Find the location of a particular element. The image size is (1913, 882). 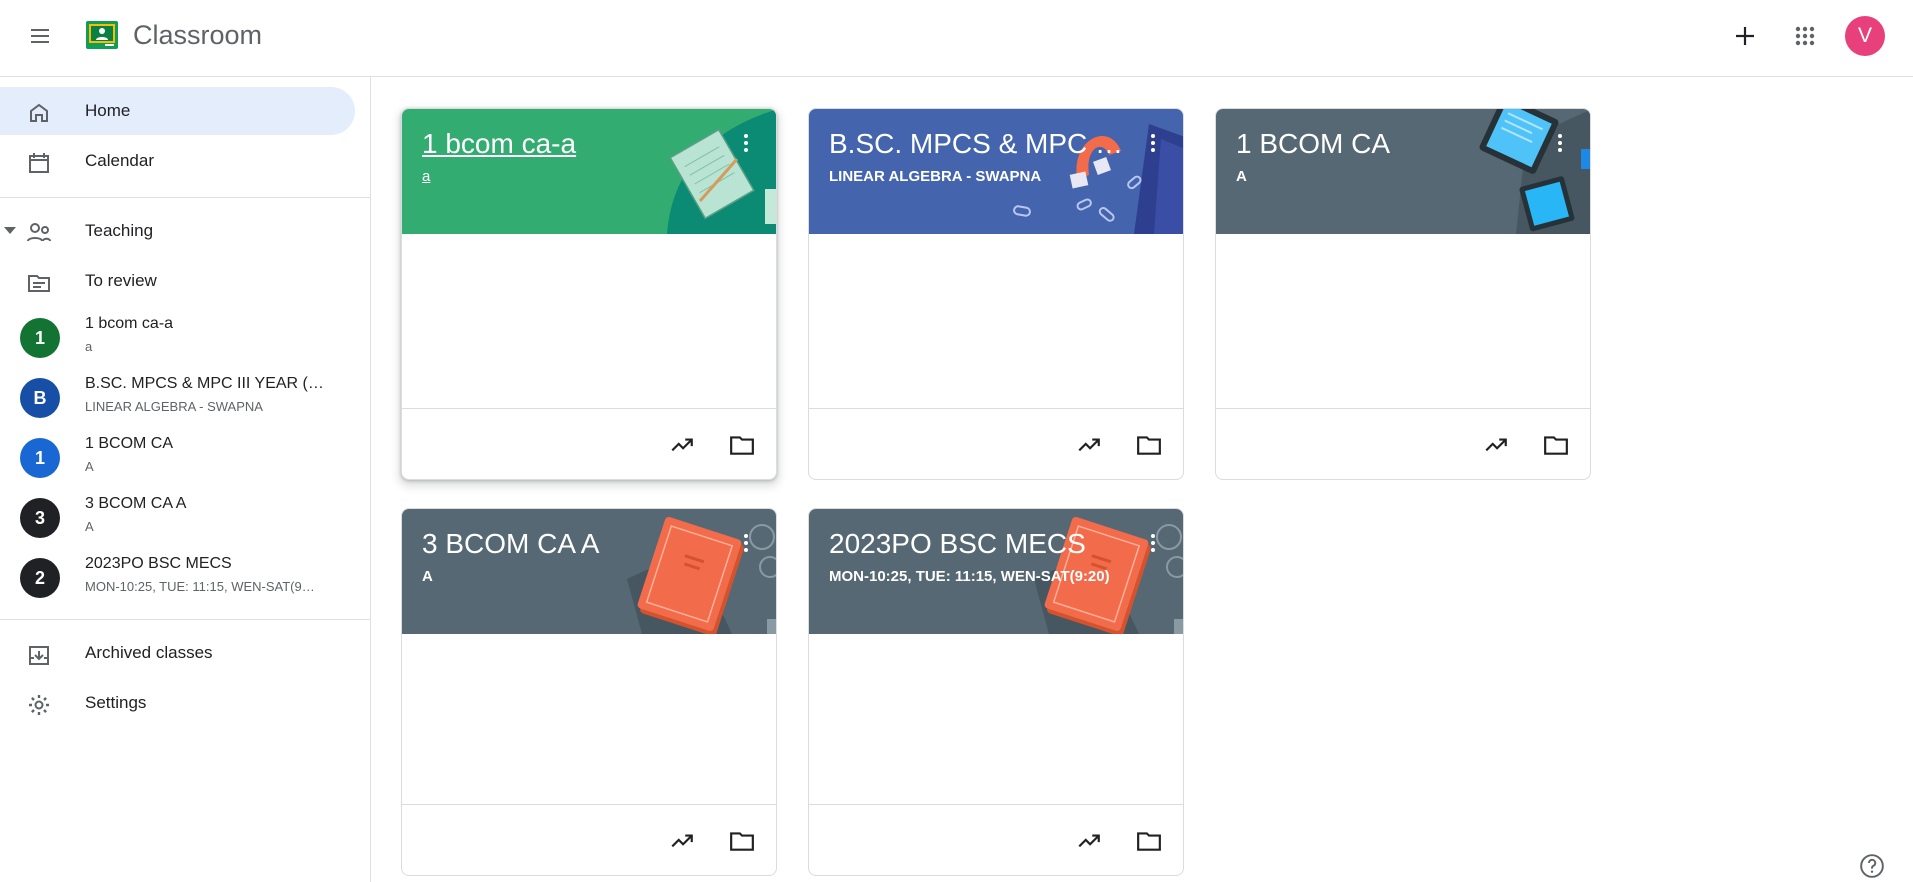

sidebar-item-label: Home is located at coordinates (108, 110).